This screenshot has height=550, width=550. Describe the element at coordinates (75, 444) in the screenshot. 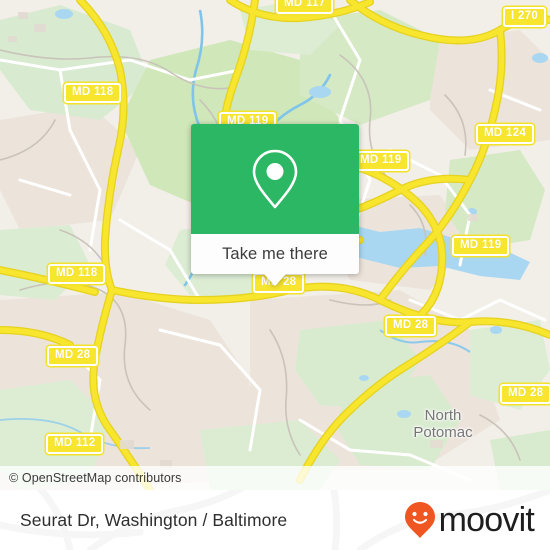

I see `road-shield: MD 112` at that location.